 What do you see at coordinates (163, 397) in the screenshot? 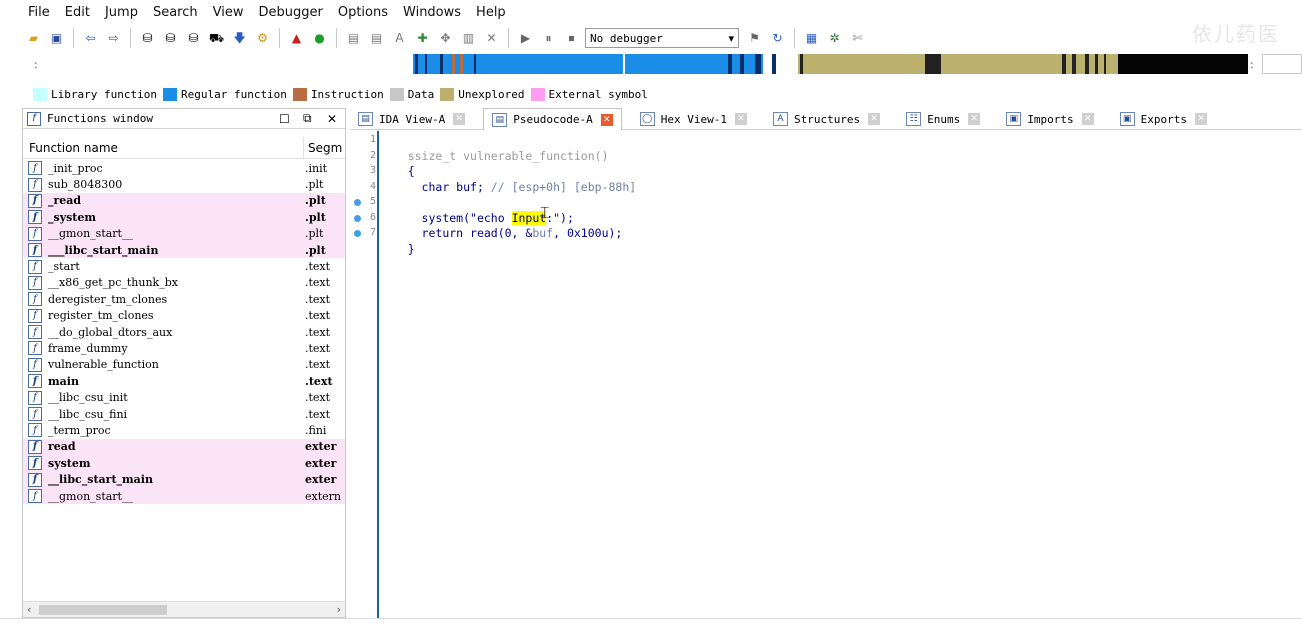
I see `function-name-cell: f __libc_csu_init` at bounding box center [163, 397].